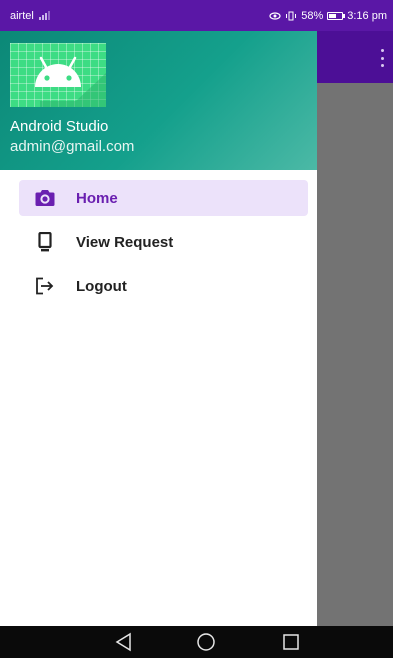  I want to click on recents-square-icon, so click(291, 642).